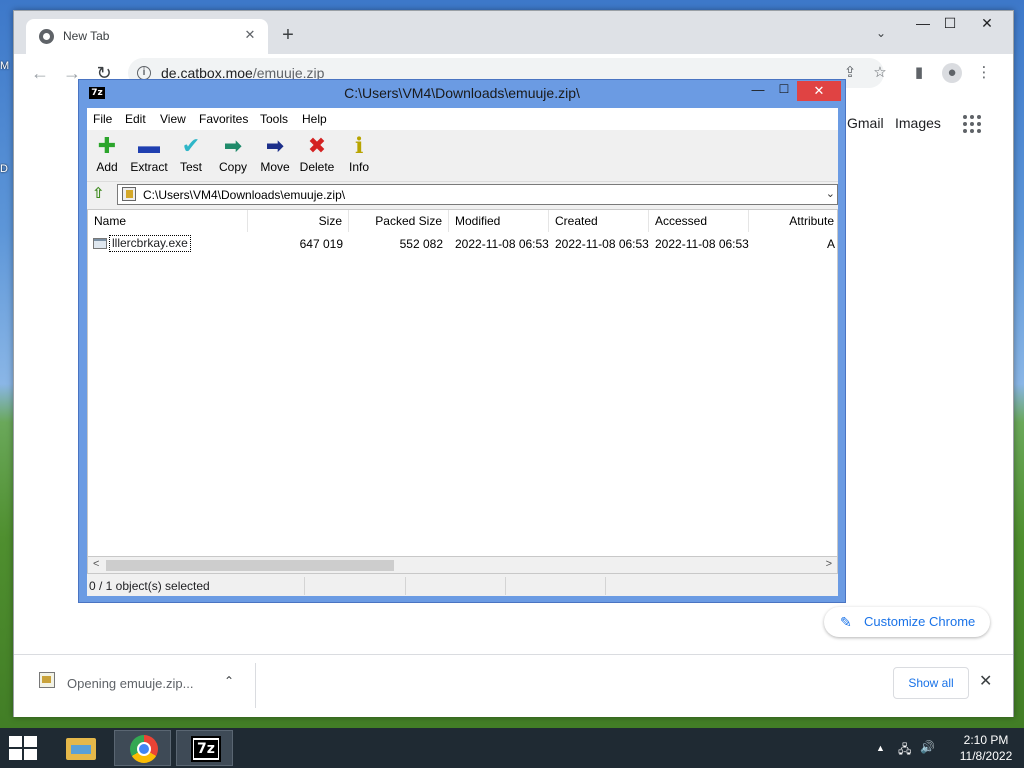 This screenshot has width=1024, height=768. I want to click on gmail-link: Gmail, so click(865, 123).